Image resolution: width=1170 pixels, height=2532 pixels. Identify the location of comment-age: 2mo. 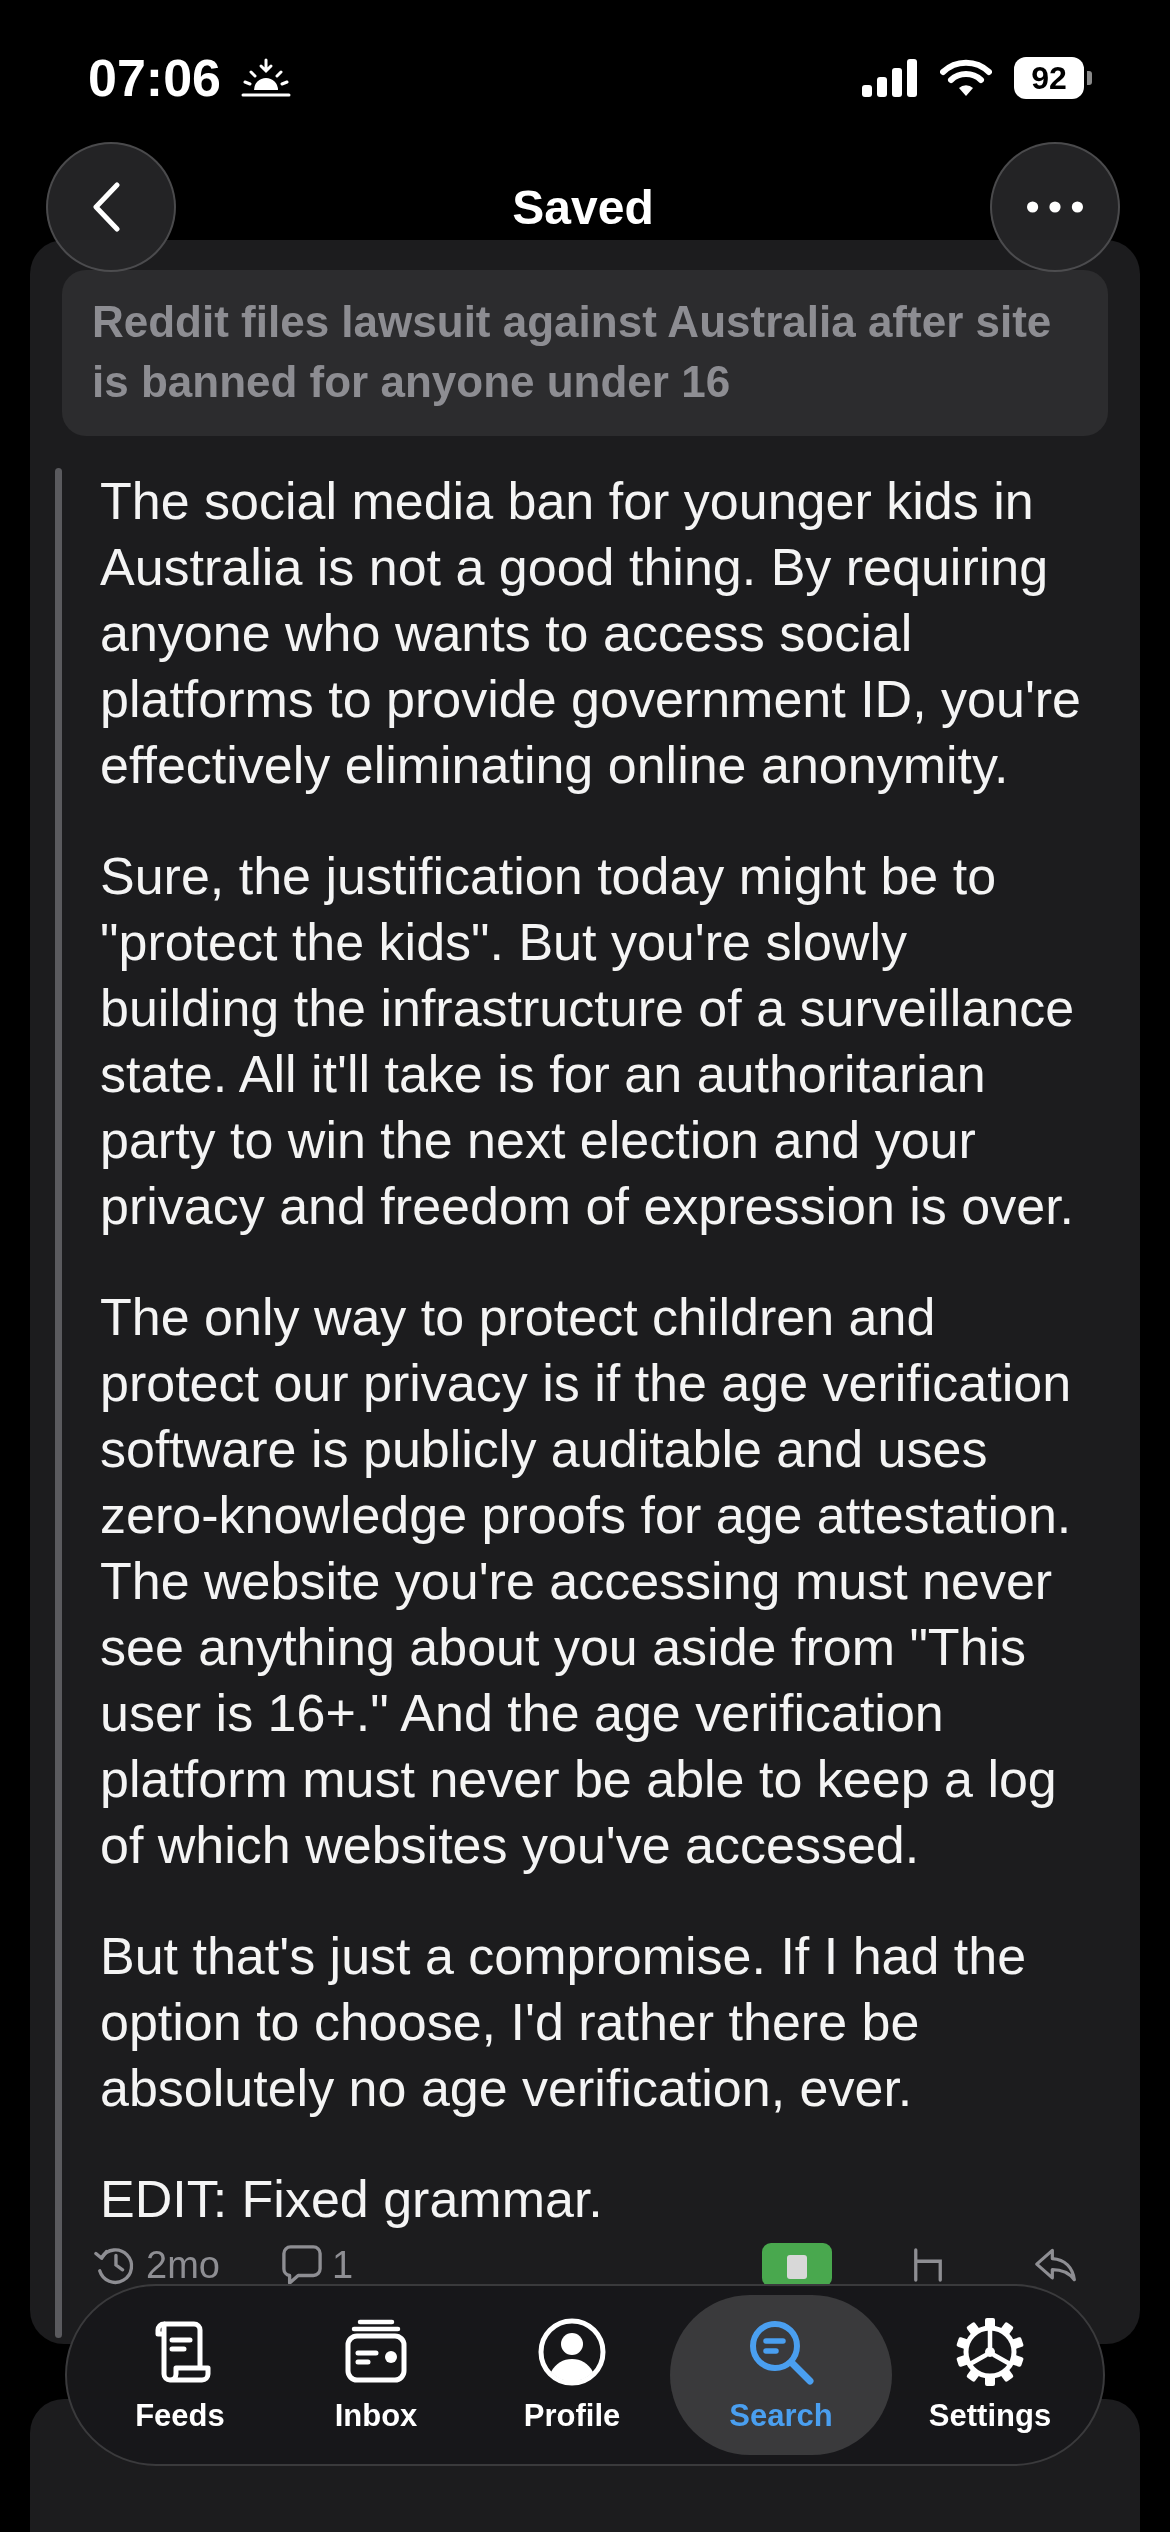
(183, 2265).